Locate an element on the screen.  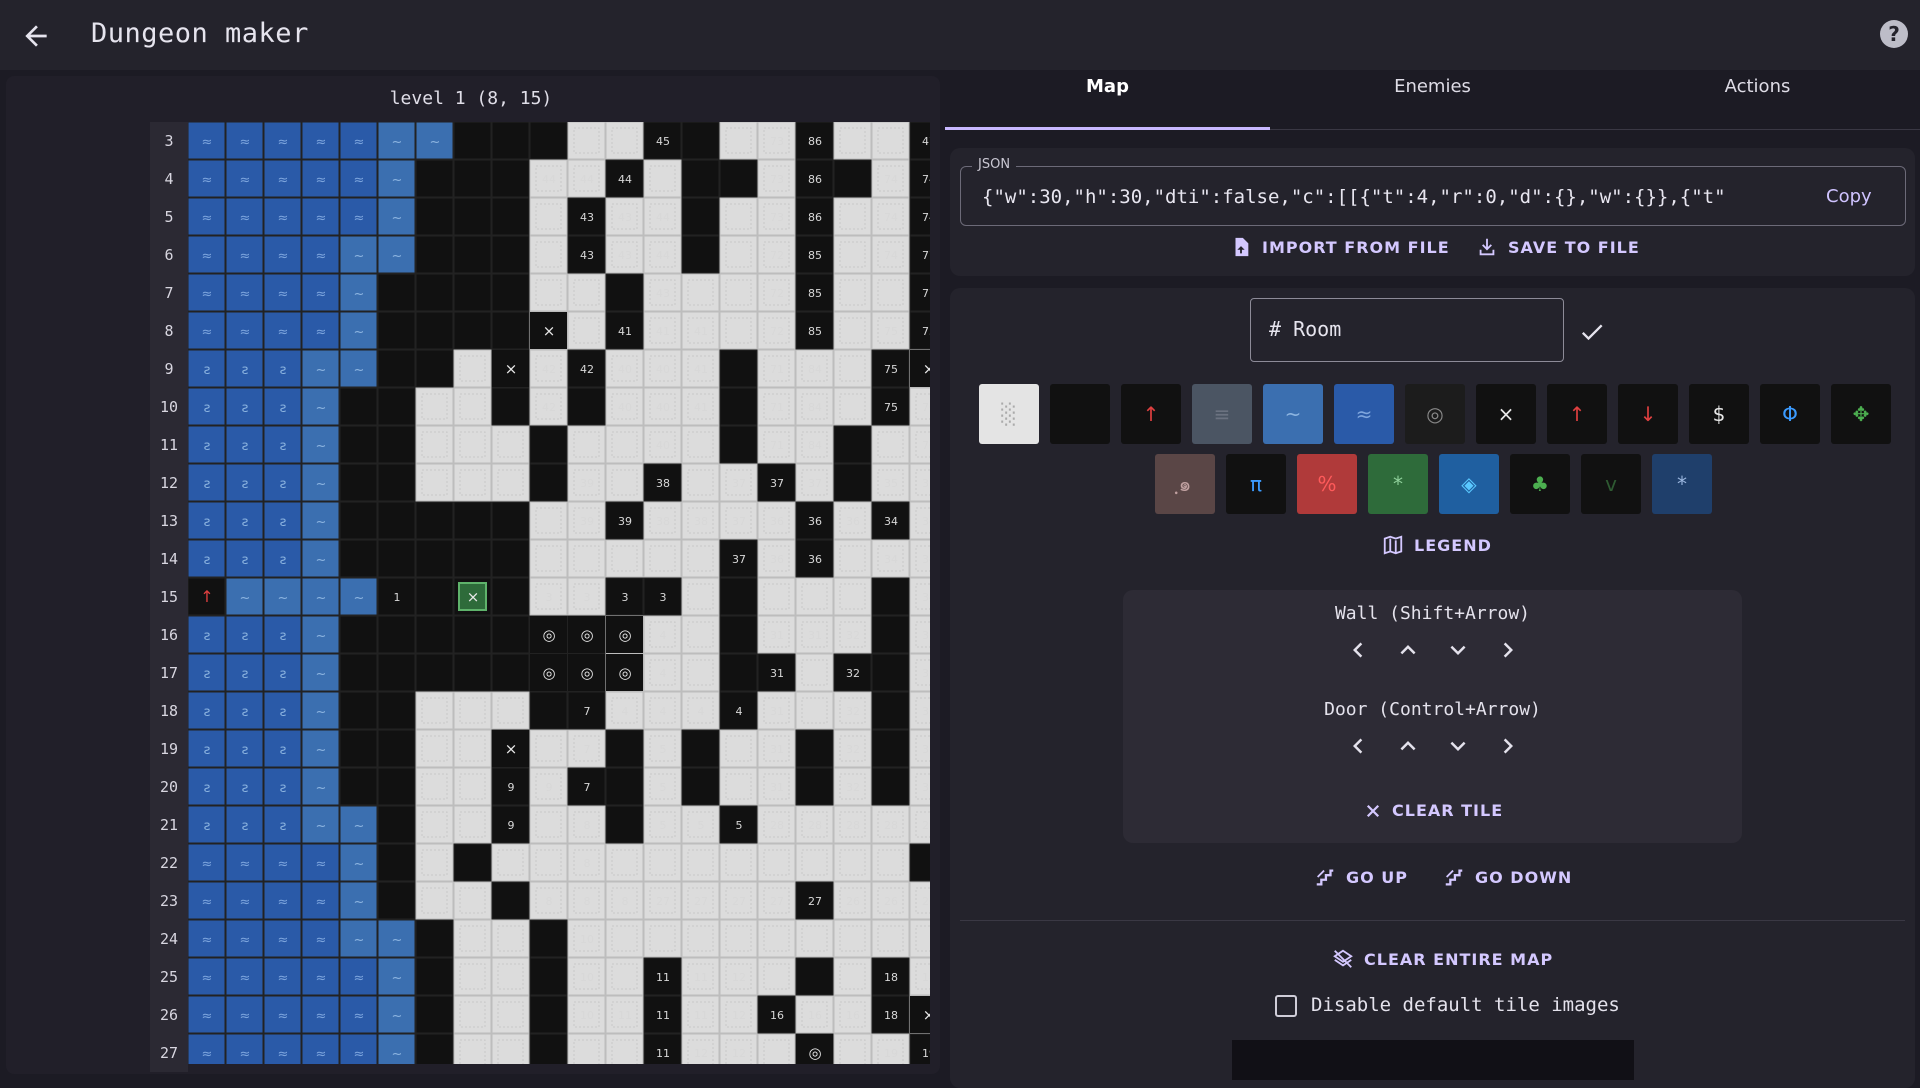
legend-button: LEGEND is located at coordinates (1437, 545).